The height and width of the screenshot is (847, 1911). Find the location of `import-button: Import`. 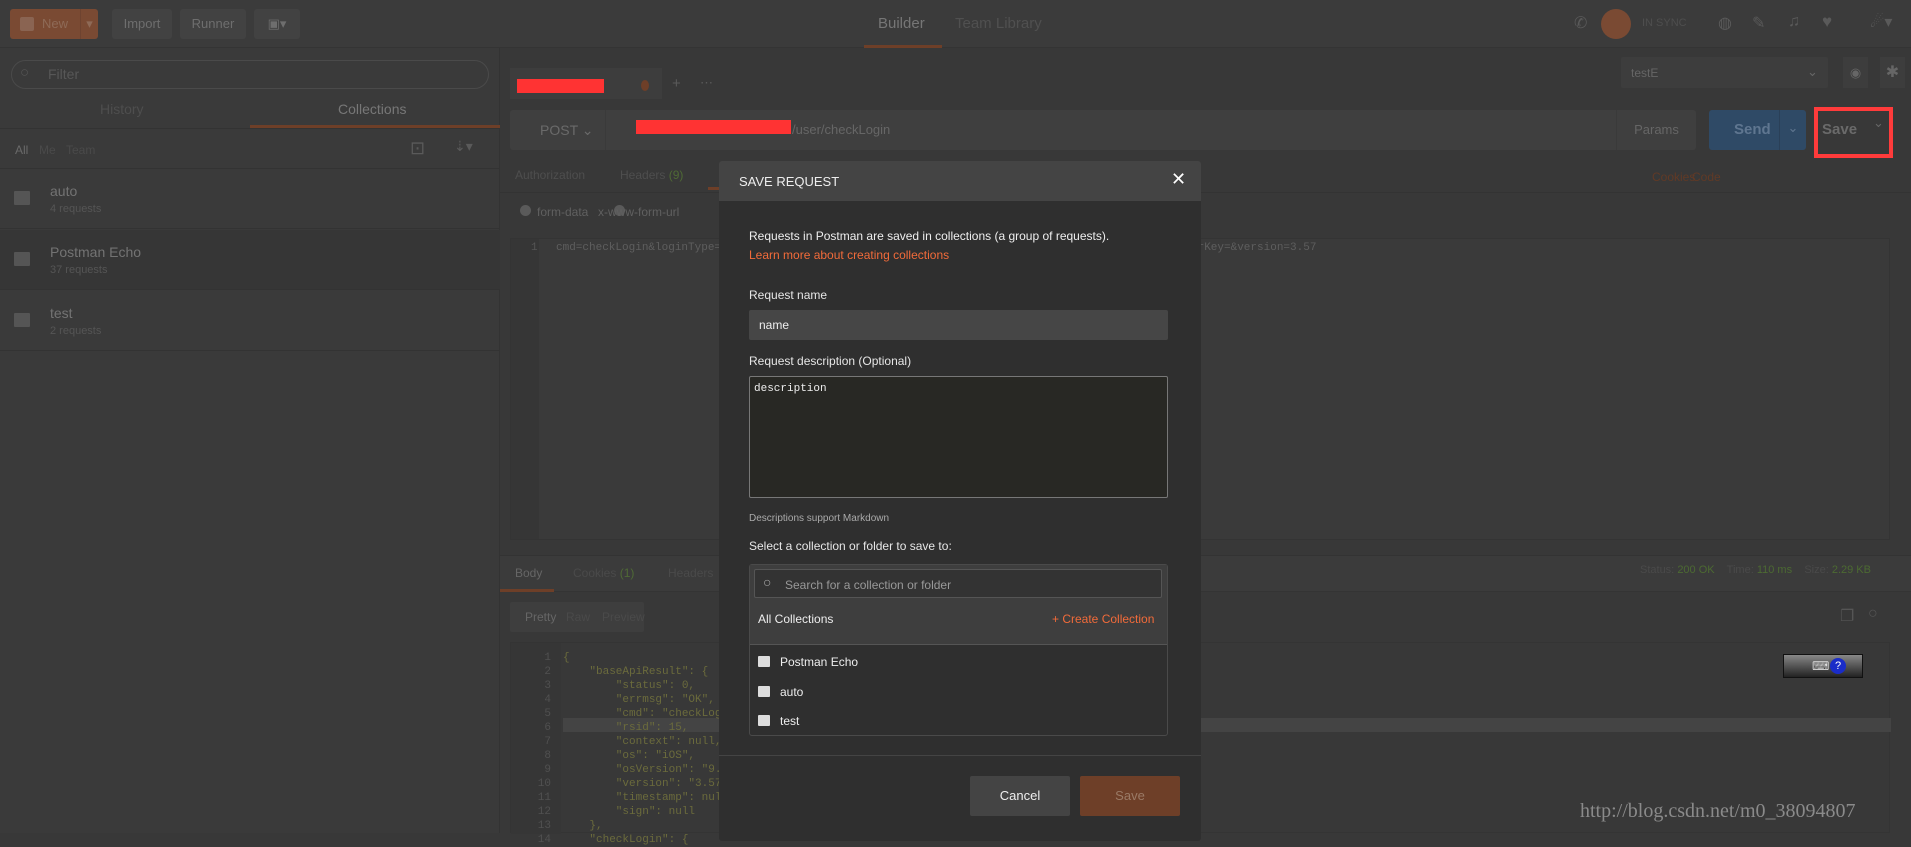

import-button: Import is located at coordinates (142, 24).